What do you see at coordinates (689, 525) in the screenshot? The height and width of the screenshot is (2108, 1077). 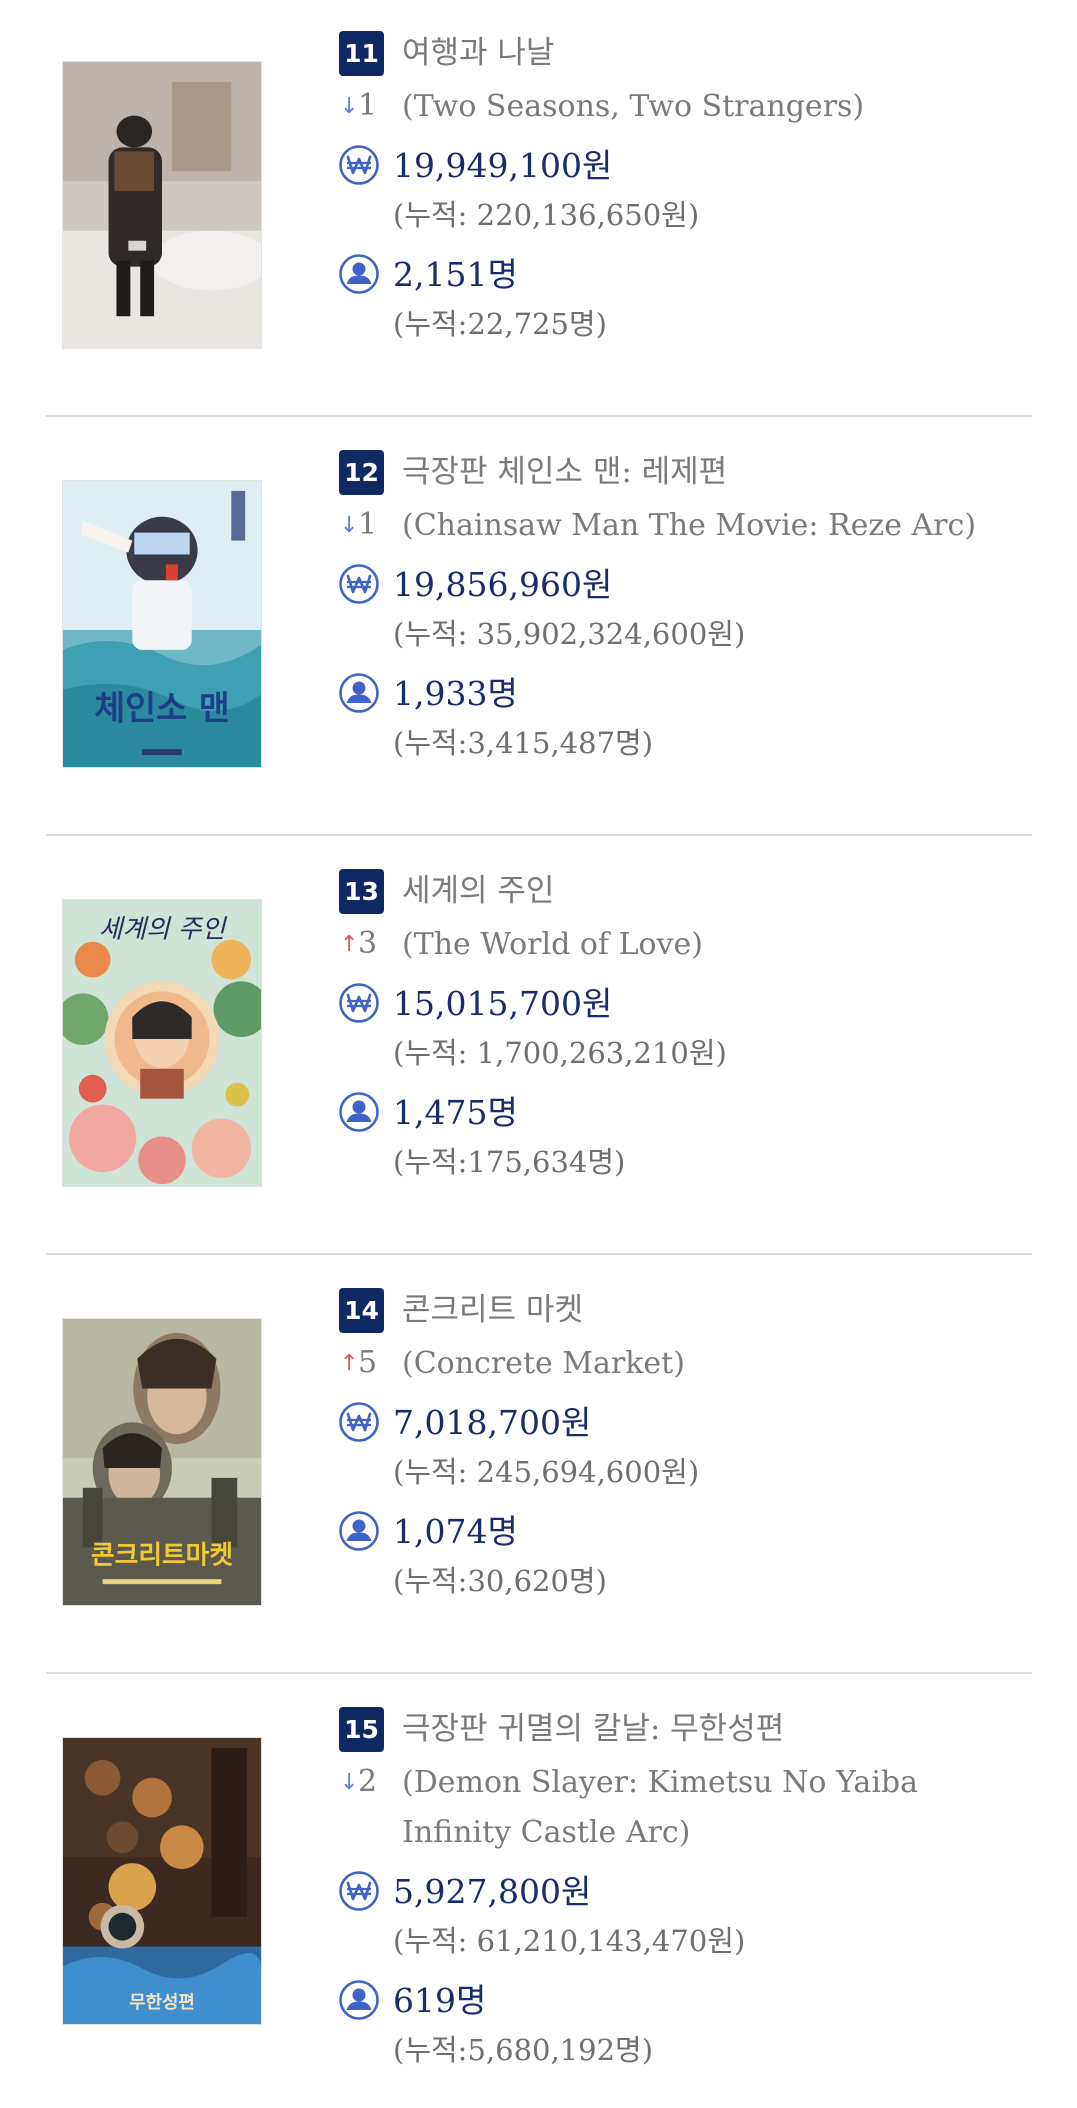 I see `movie-title-english: (Chainsaw Man The Movie: Reze Arc)` at bounding box center [689, 525].